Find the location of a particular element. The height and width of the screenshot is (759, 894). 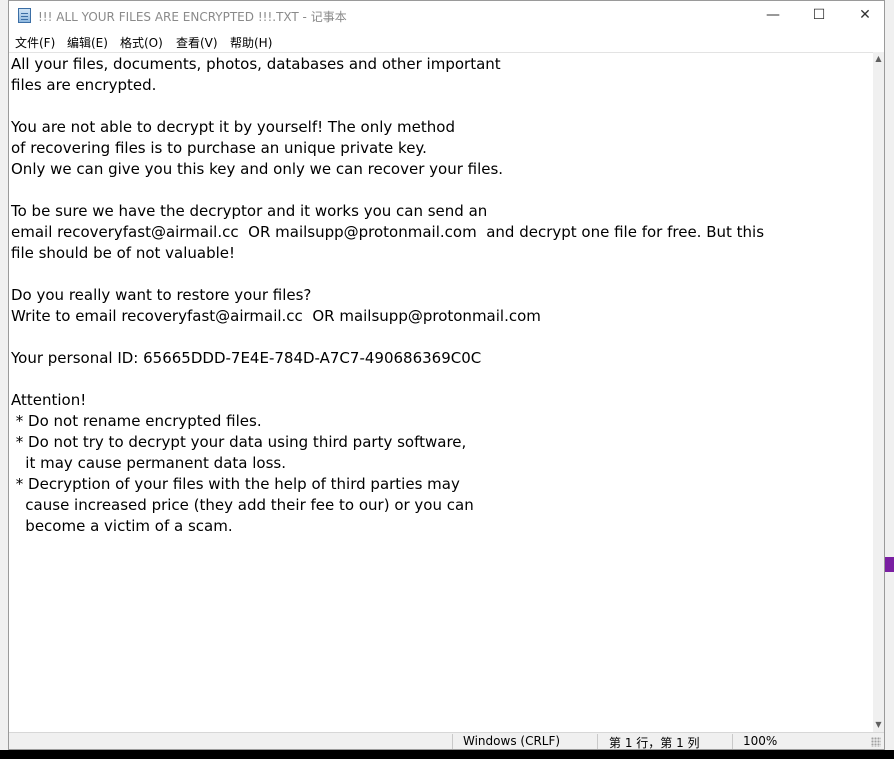

background-purple-strip is located at coordinates (889, 564).